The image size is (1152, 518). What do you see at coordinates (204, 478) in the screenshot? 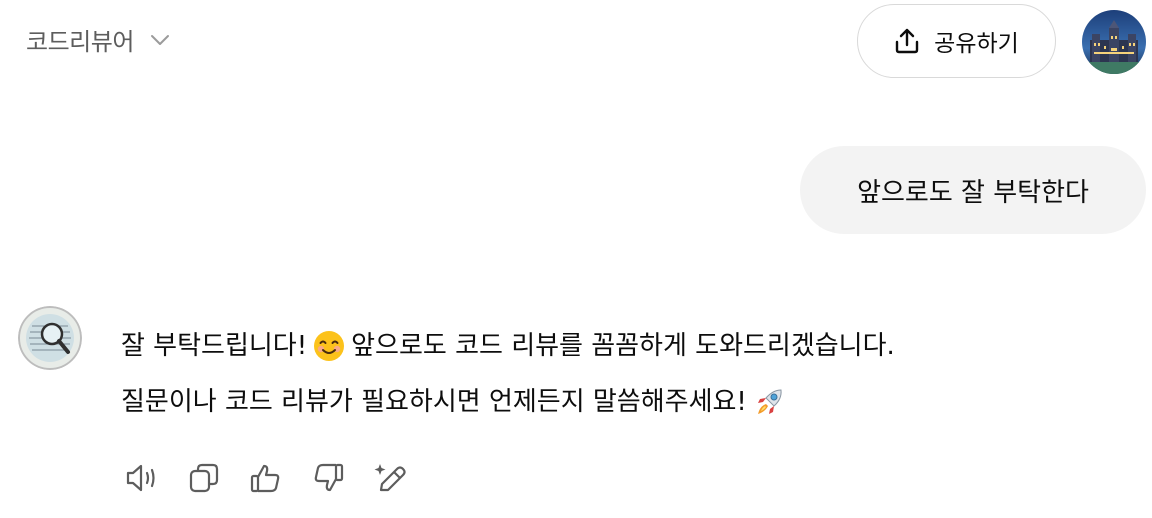
I see `copy-icon` at bounding box center [204, 478].